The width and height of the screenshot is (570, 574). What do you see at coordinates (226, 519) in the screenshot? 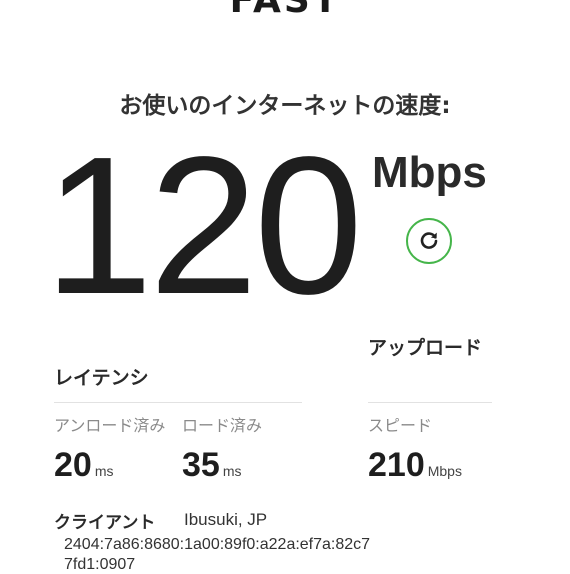
I see `client-location: Ibusuki, JP` at bounding box center [226, 519].